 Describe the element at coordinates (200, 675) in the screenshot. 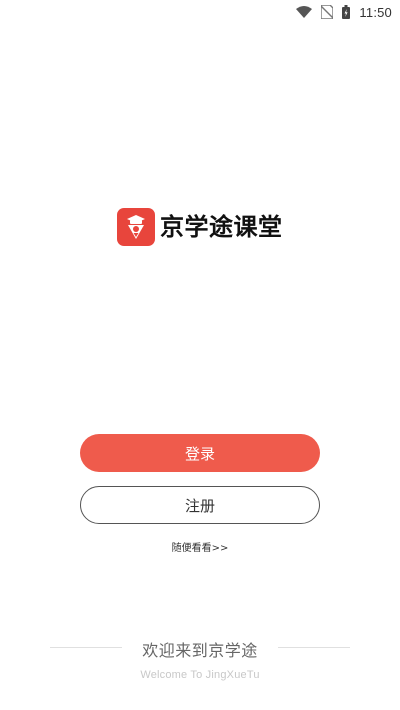

I see `welcome-text-english: Welcome To JingXueTu` at that location.